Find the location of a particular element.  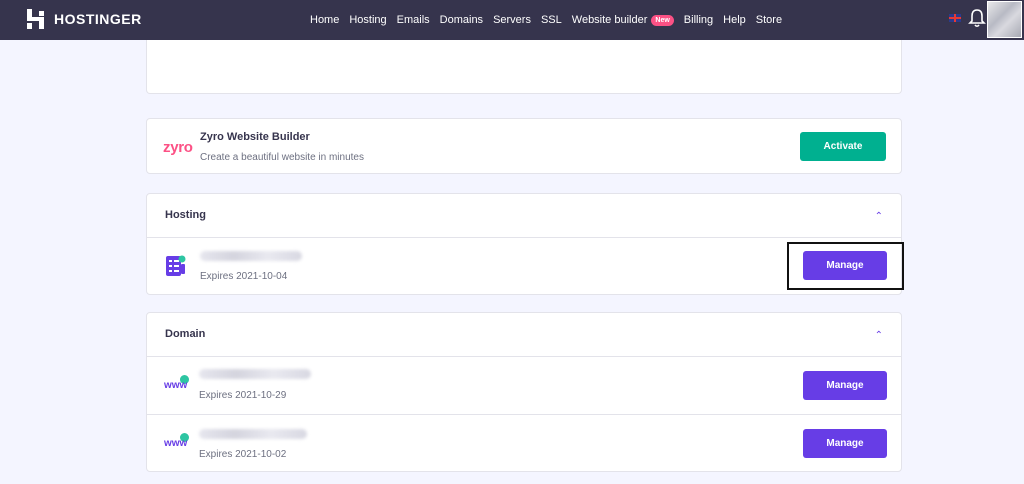

uk-flag-icon is located at coordinates (955, 18).